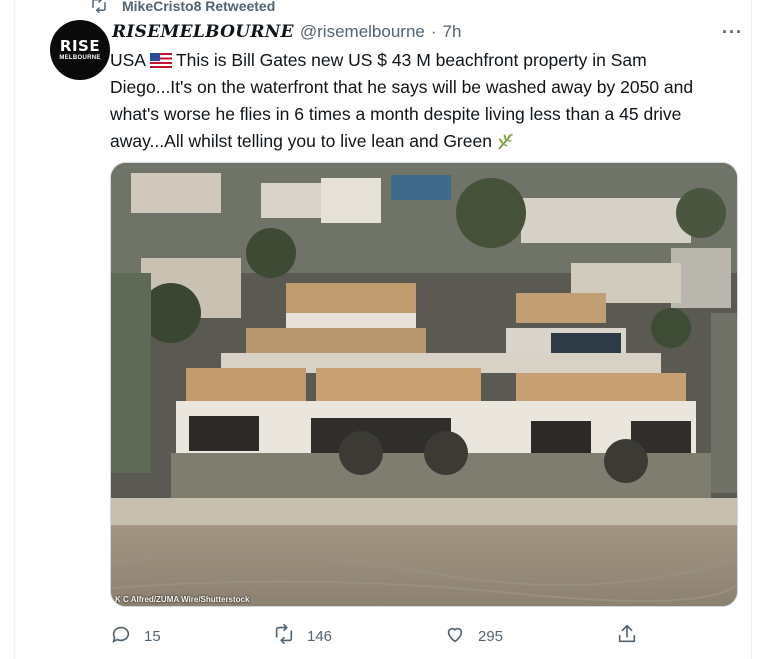 This screenshot has width=761, height=659. I want to click on like-count: 295, so click(491, 636).